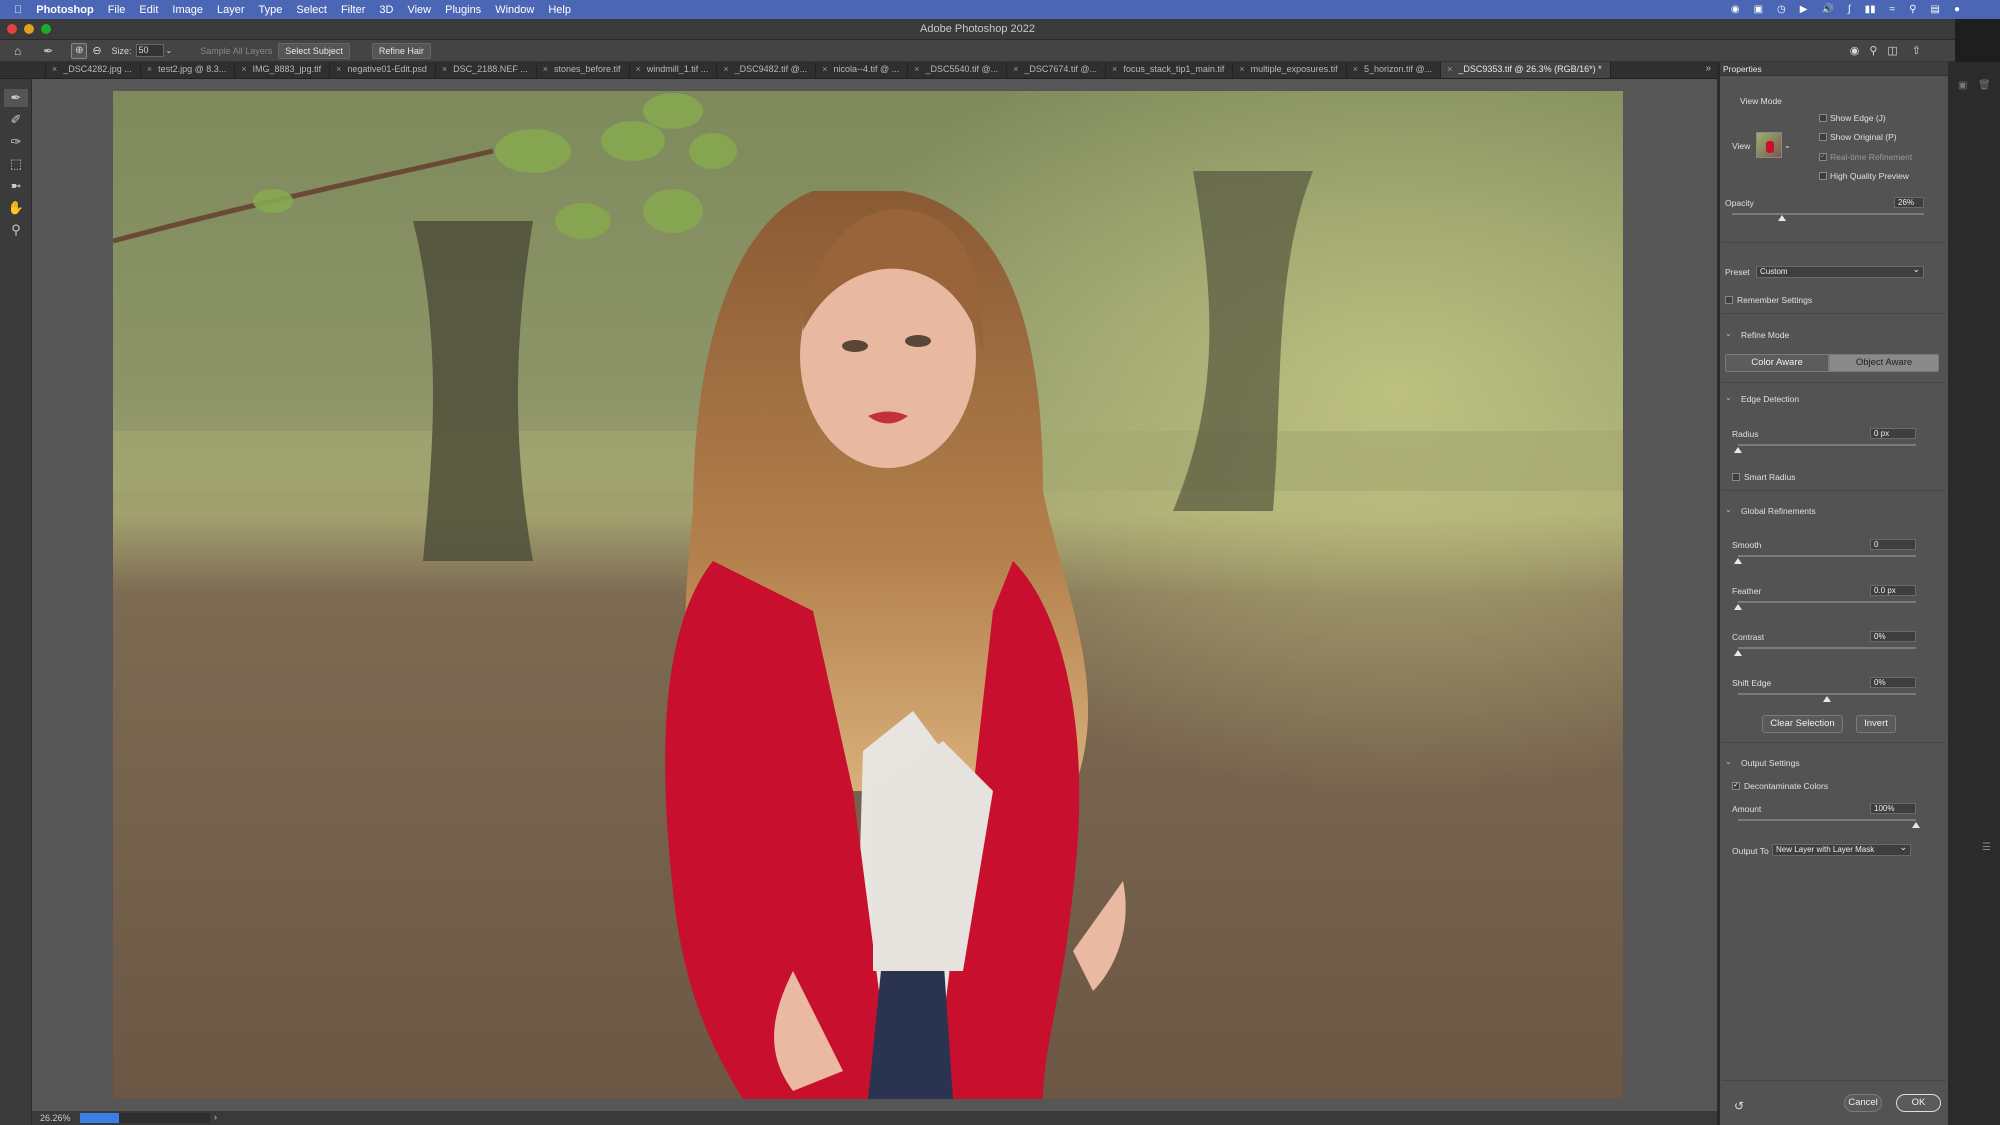 The height and width of the screenshot is (1125, 2000). I want to click on radius-slider-thumb, so click(1738, 450).